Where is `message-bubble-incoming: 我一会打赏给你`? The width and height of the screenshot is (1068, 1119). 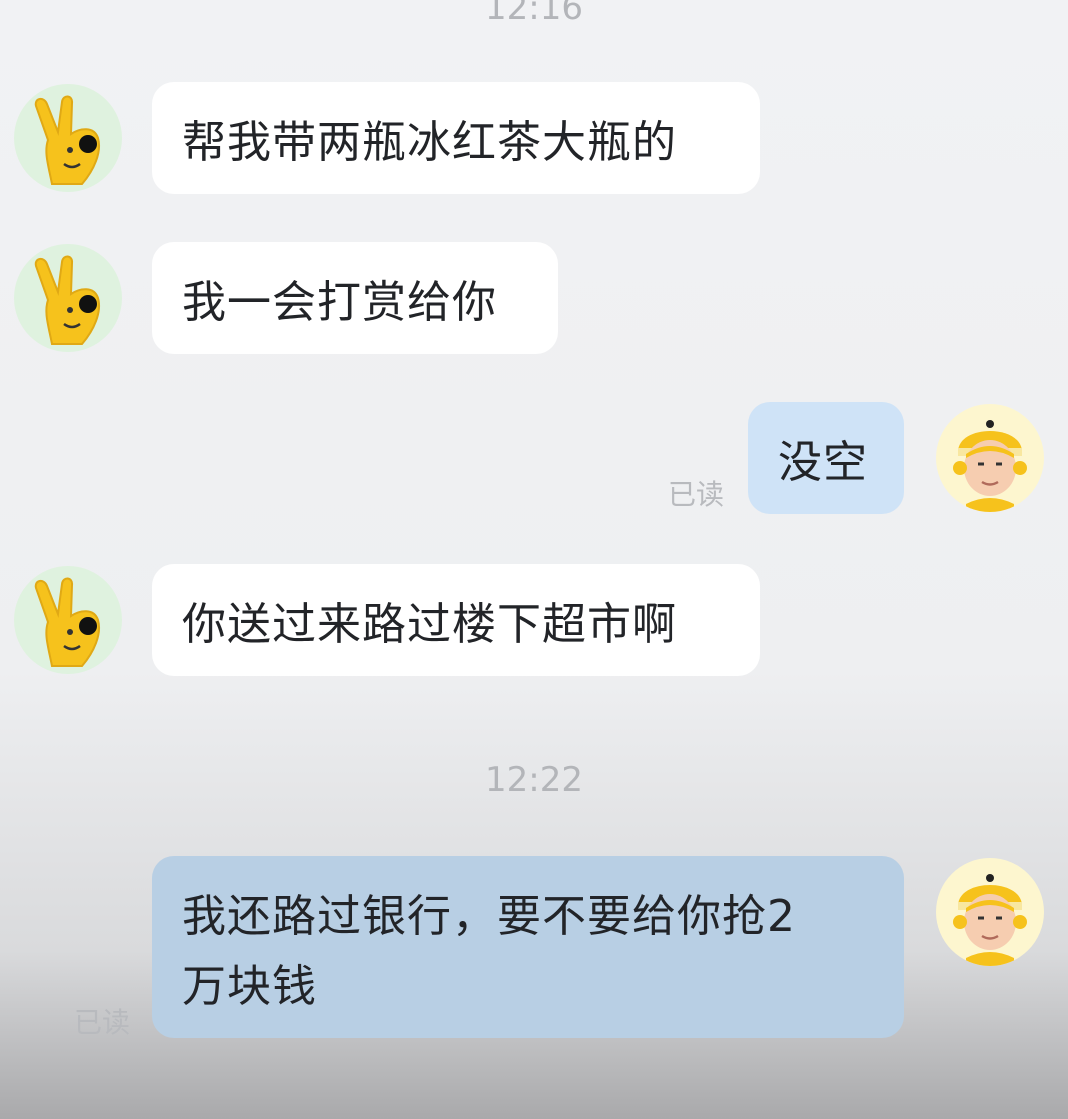 message-bubble-incoming: 我一会打赏给你 is located at coordinates (355, 298).